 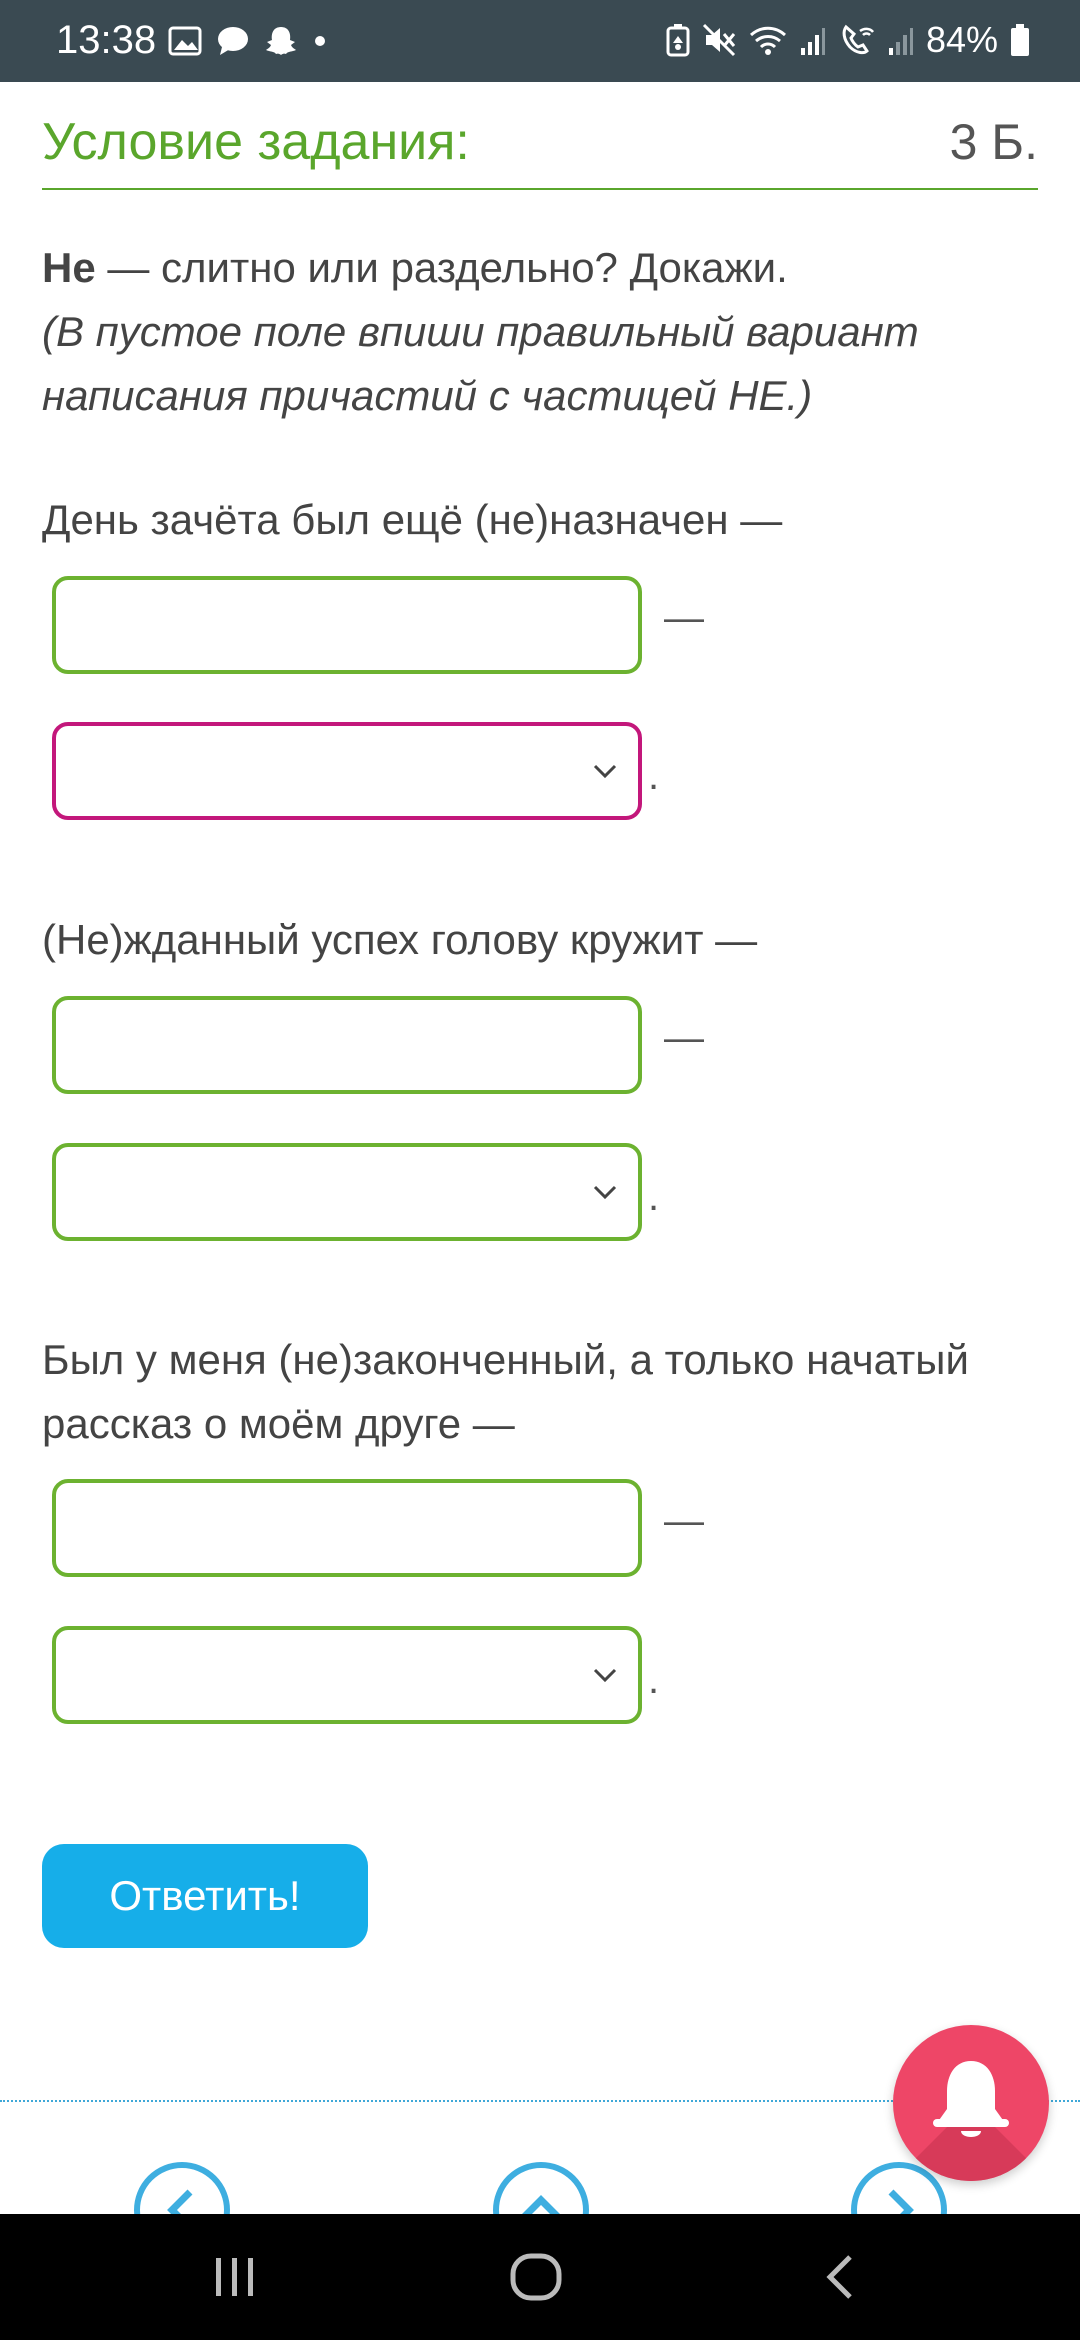 What do you see at coordinates (654, 1197) in the screenshot?
I see `question-2-period: .` at bounding box center [654, 1197].